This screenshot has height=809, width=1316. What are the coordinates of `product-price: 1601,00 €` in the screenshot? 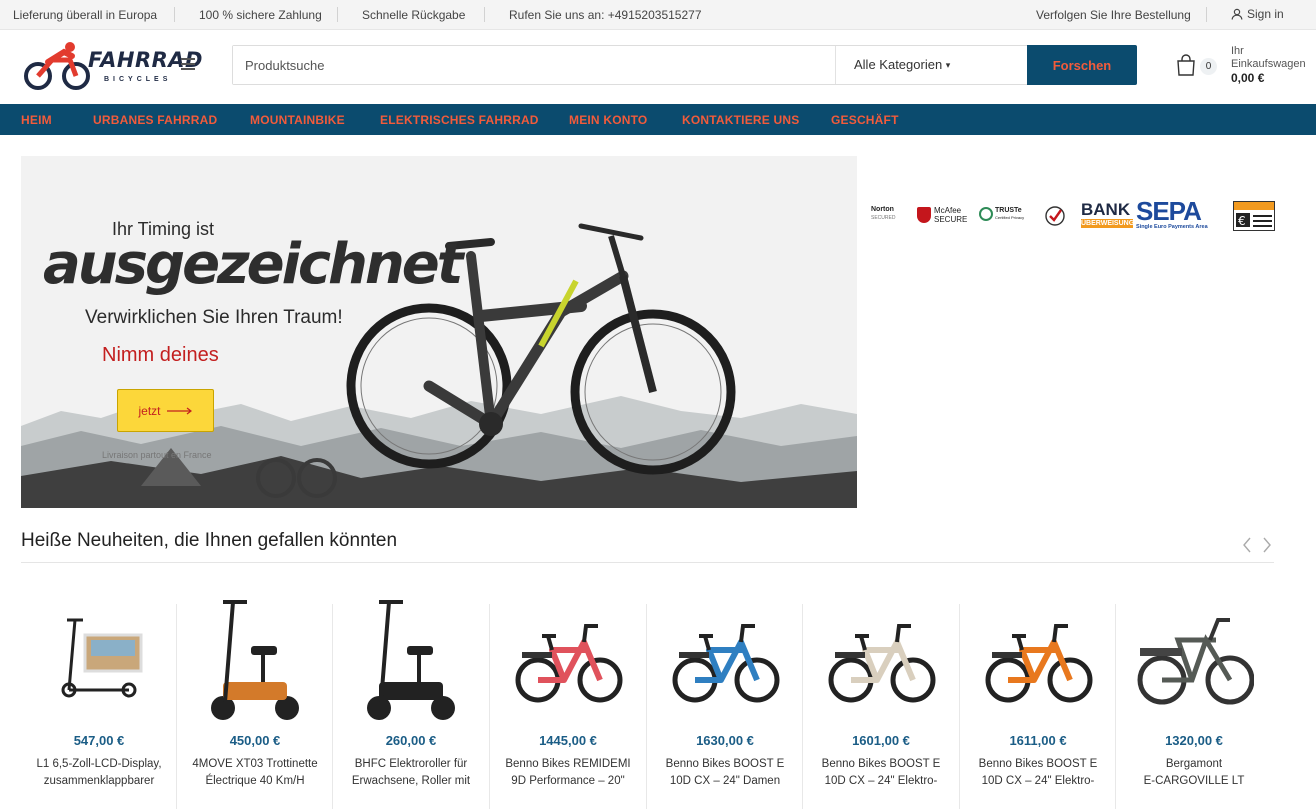 It's located at (881, 740).